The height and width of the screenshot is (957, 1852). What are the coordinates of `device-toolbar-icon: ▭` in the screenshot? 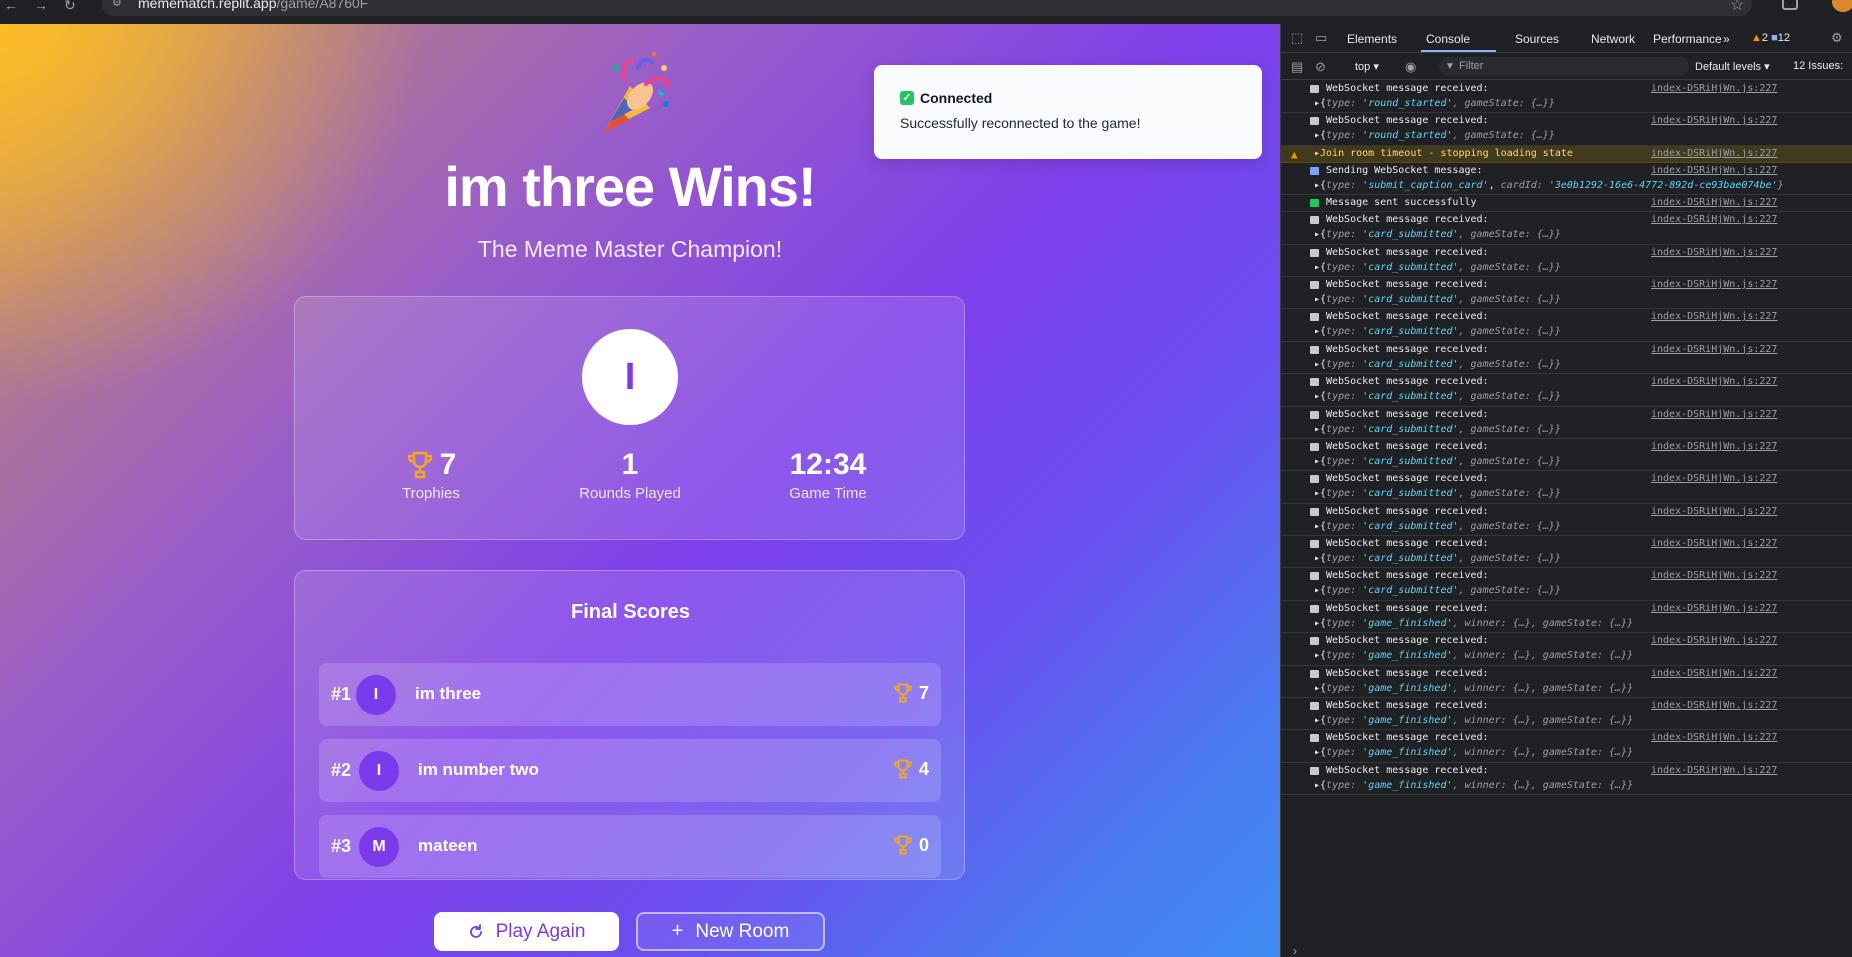 It's located at (1322, 38).